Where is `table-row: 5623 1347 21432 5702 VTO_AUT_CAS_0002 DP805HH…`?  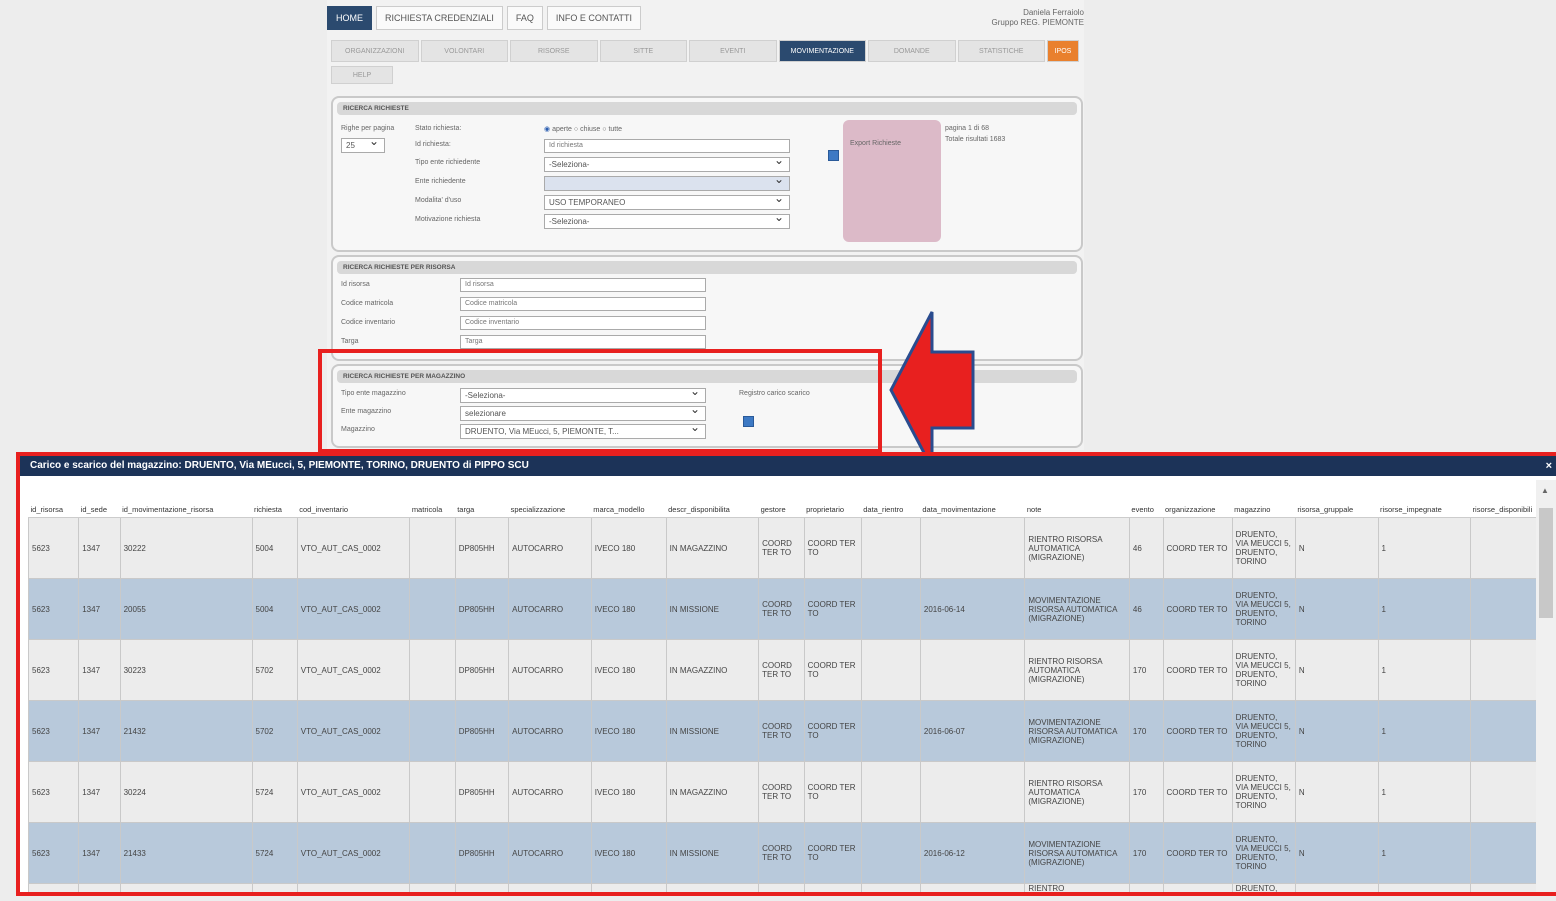 table-row: 5623 1347 21432 5702 VTO_AUT_CAS_0002 DP805HH… is located at coordinates (791, 731).